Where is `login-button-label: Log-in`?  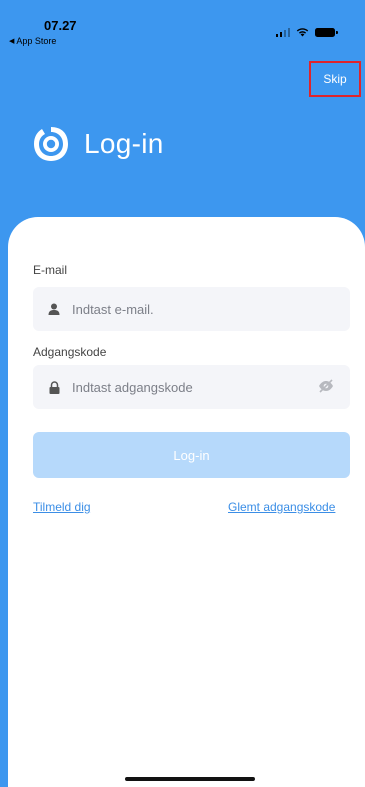 login-button-label: Log-in is located at coordinates (191, 455).